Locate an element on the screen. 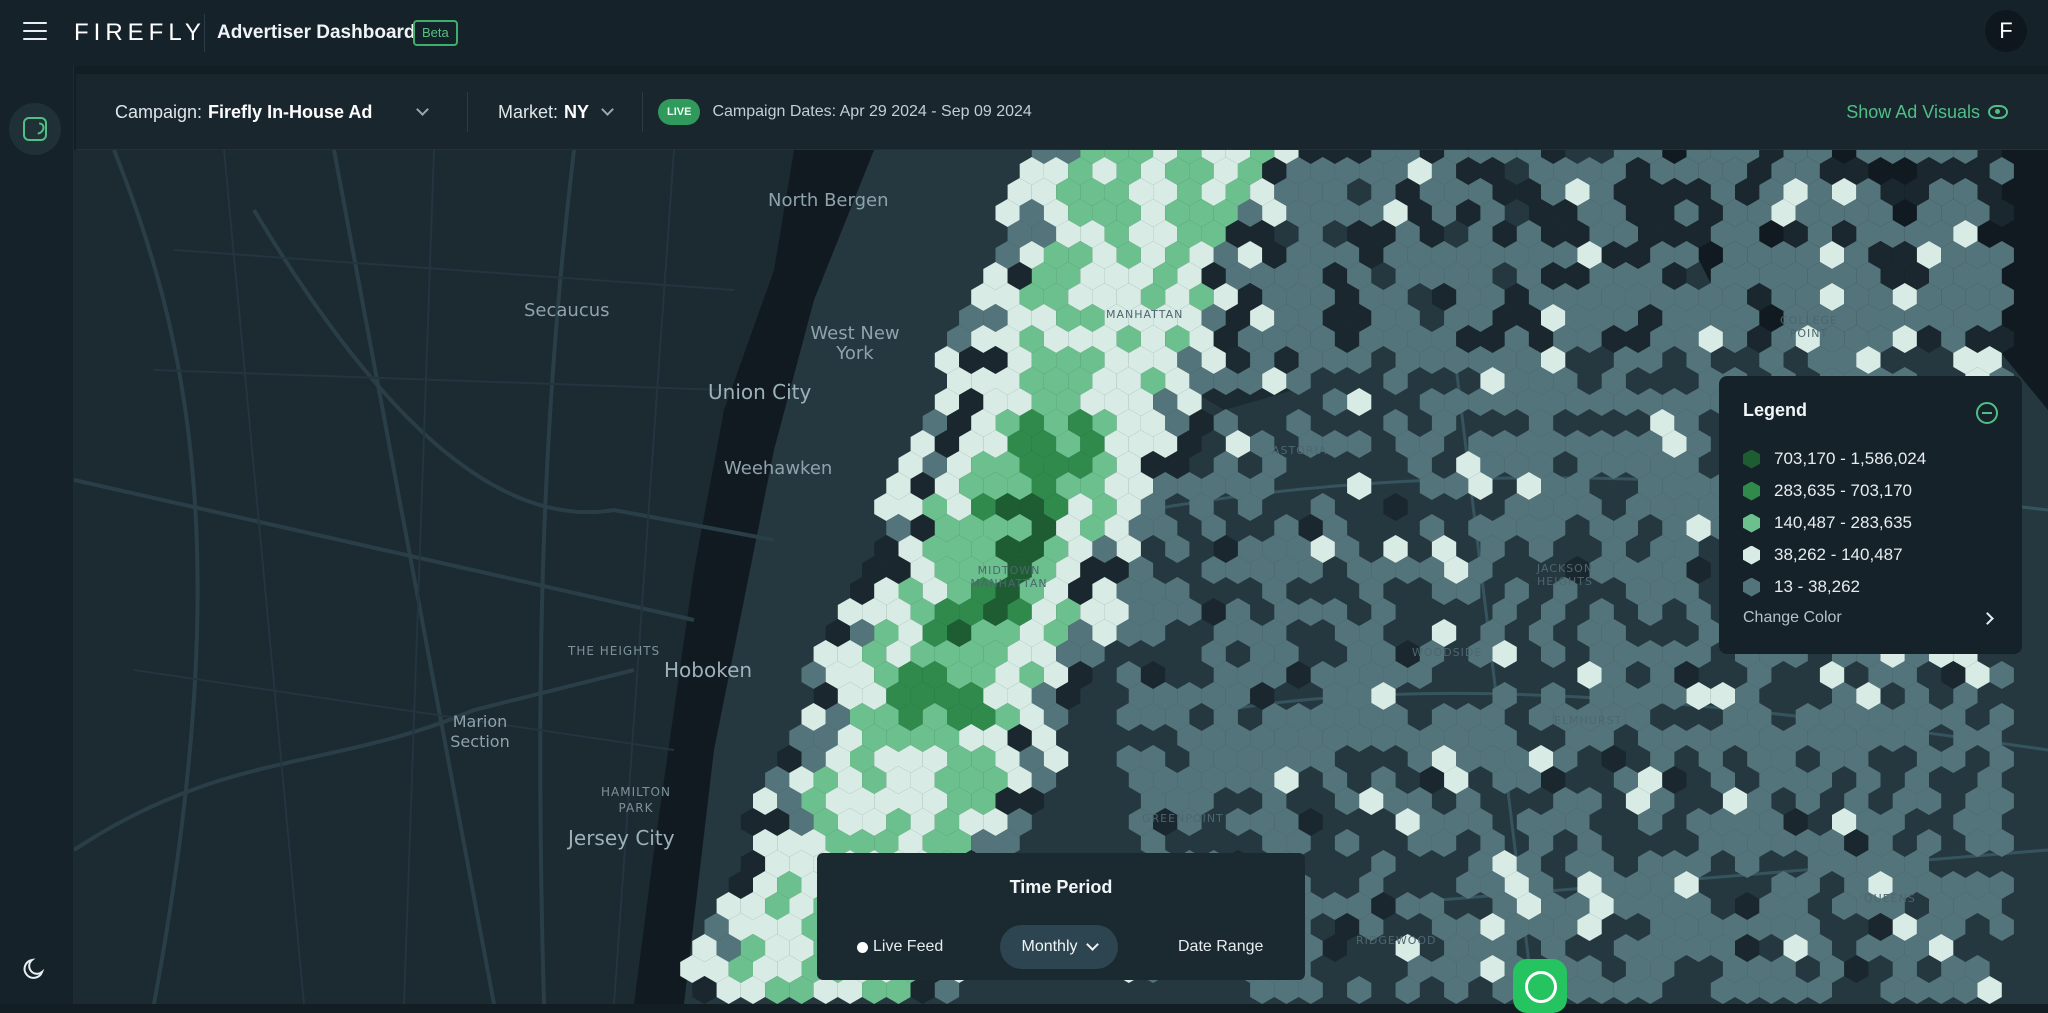  map-label: North Bergen is located at coordinates (828, 200).